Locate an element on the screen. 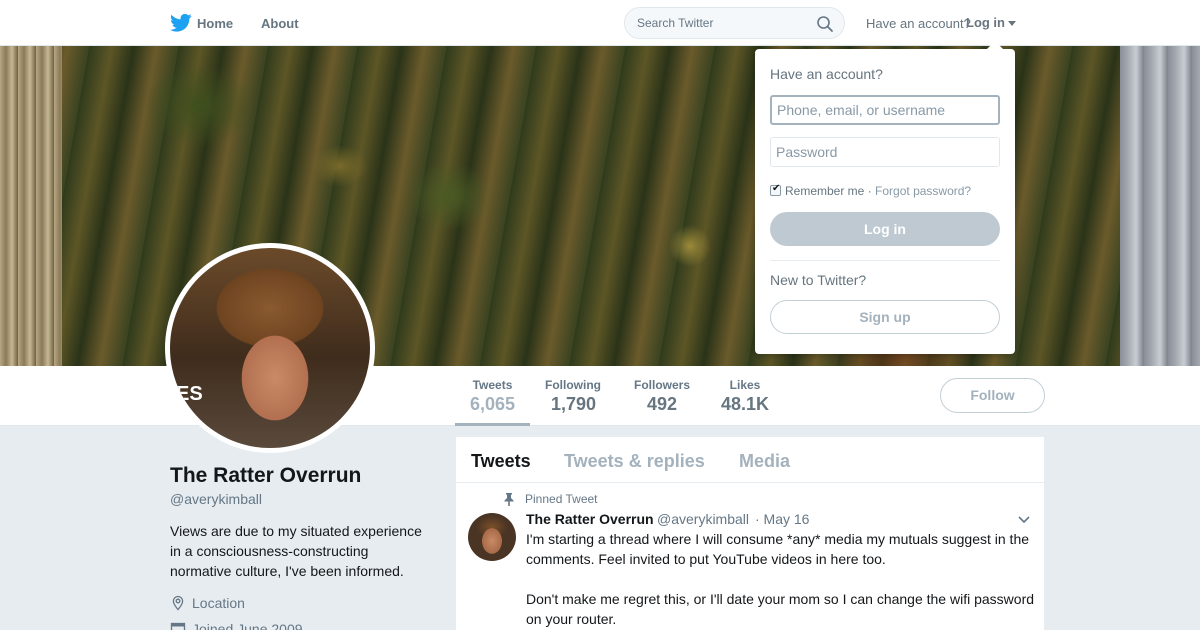 The image size is (1200, 630). profile-joined: Joined June 2009 is located at coordinates (236, 625).